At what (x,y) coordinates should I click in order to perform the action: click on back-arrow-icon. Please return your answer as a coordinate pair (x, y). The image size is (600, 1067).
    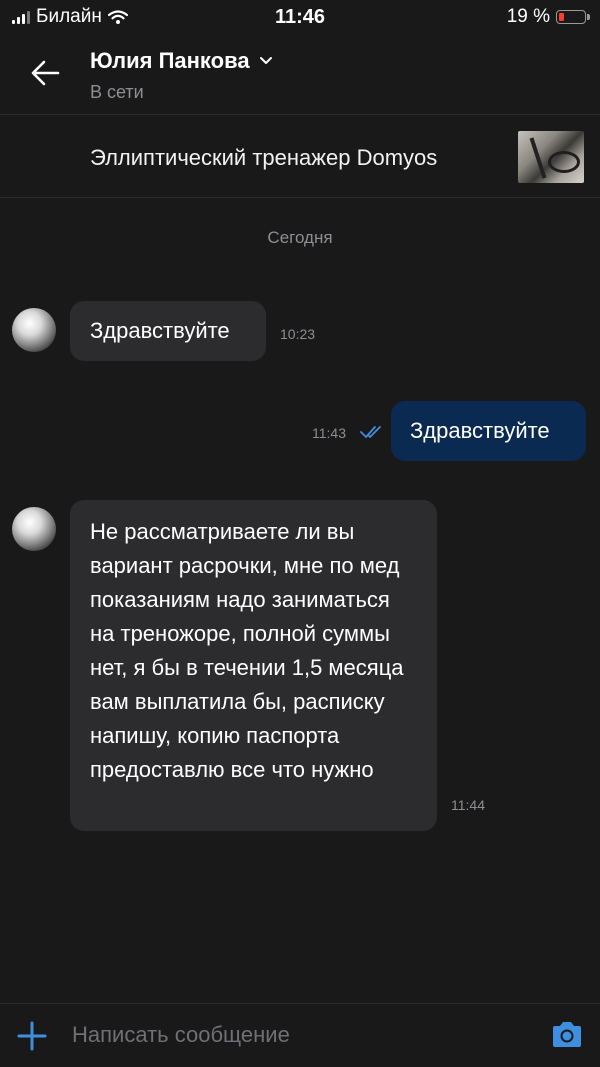
    Looking at the image, I should click on (45, 73).